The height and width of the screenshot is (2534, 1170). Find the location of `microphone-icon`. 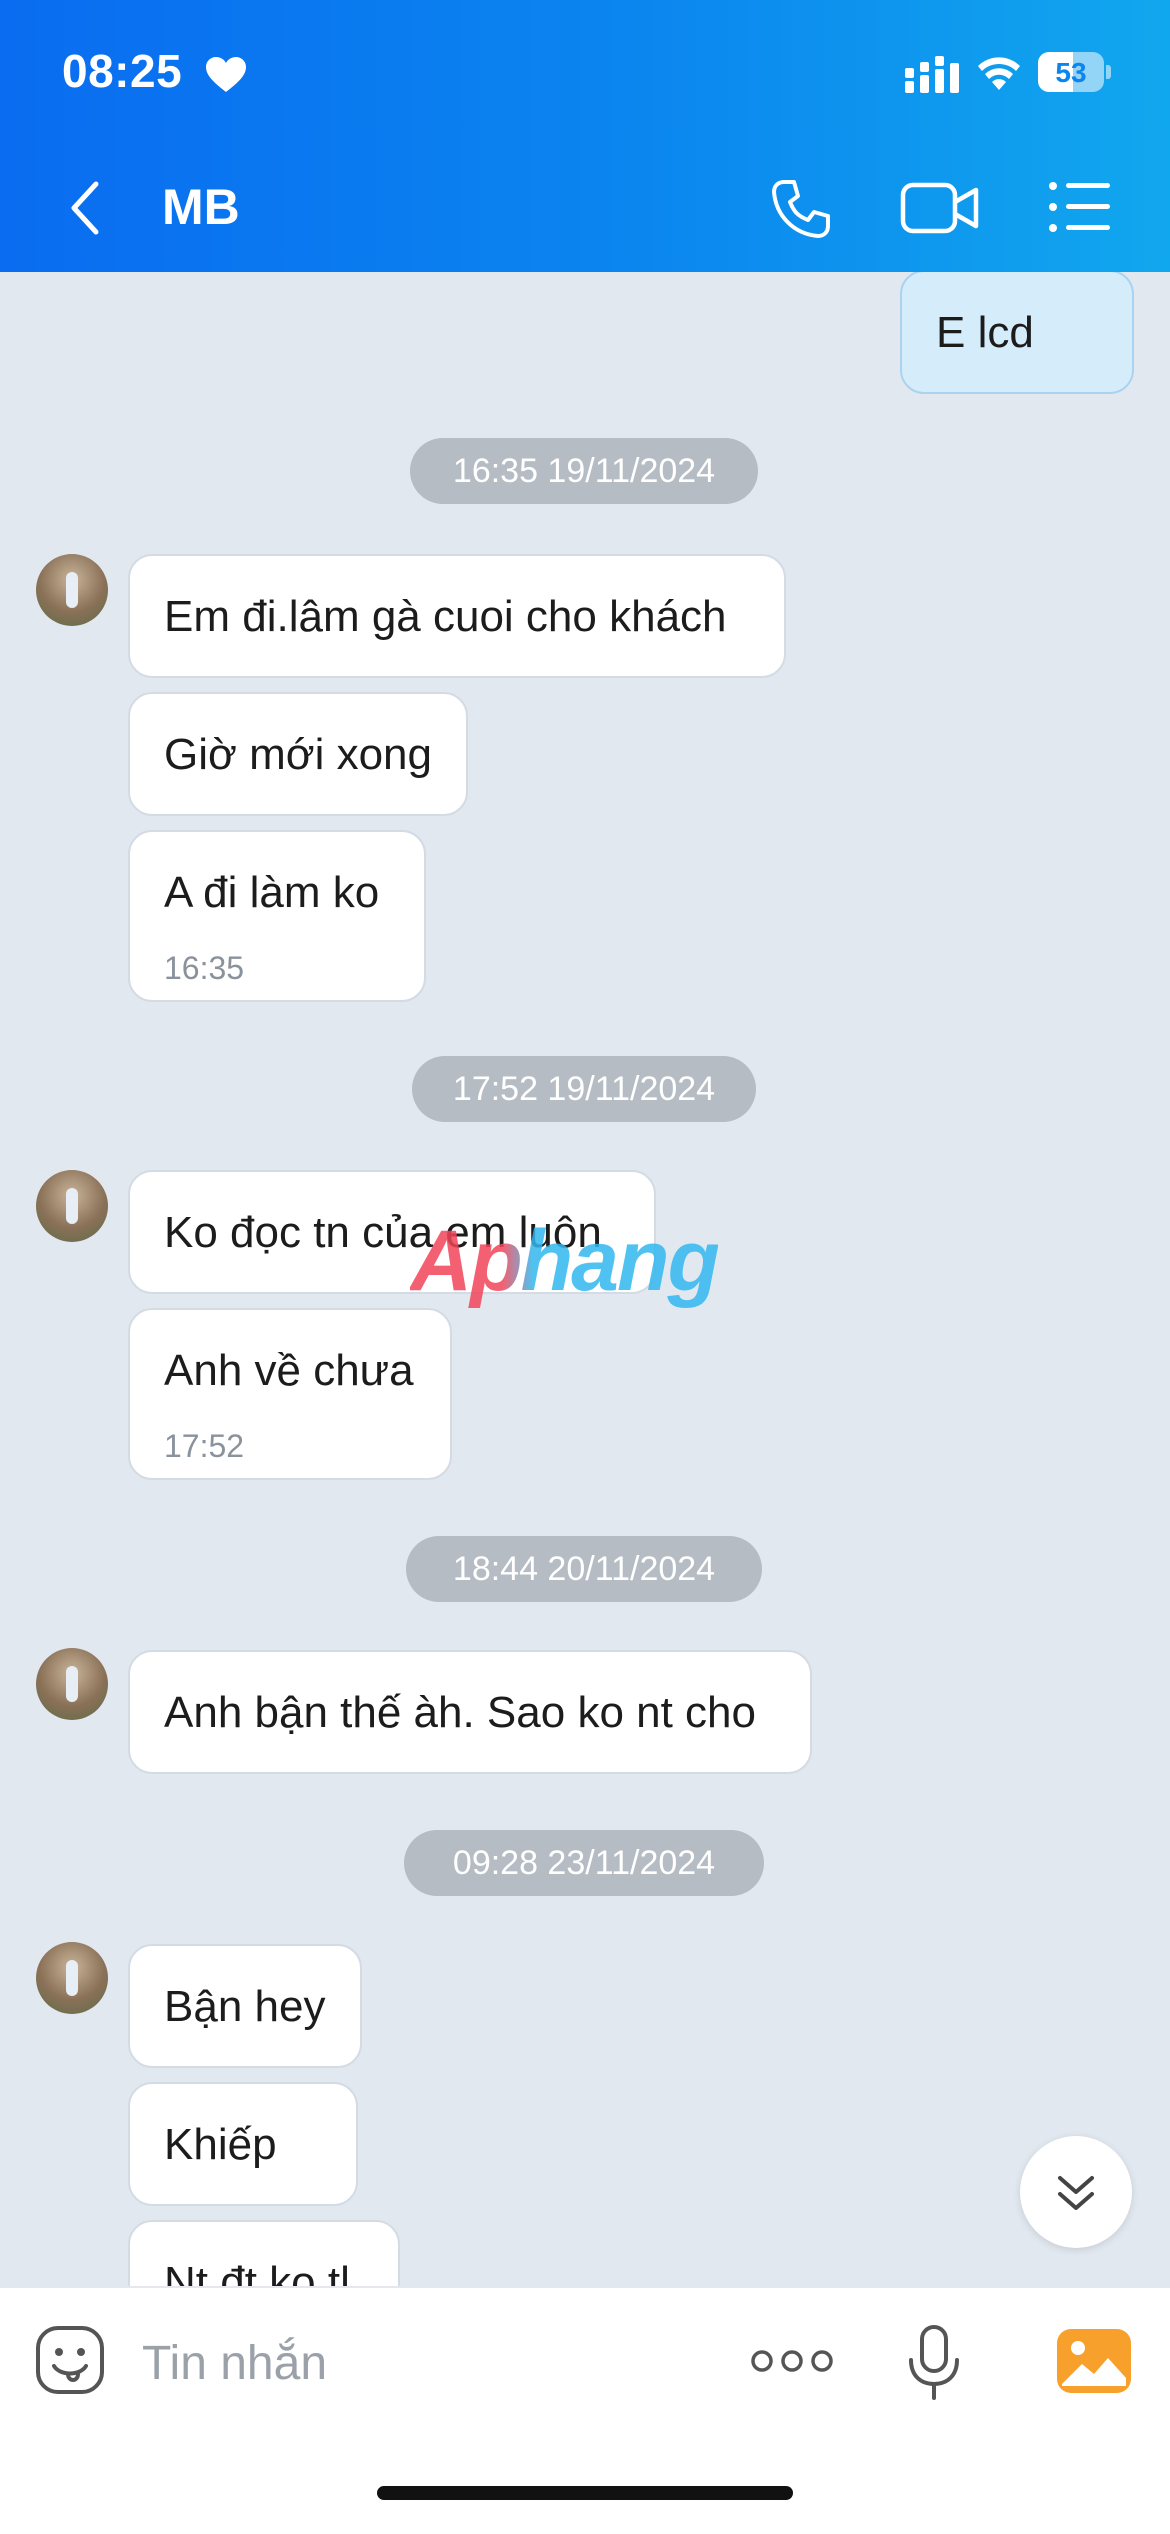

microphone-icon is located at coordinates (934, 2363).